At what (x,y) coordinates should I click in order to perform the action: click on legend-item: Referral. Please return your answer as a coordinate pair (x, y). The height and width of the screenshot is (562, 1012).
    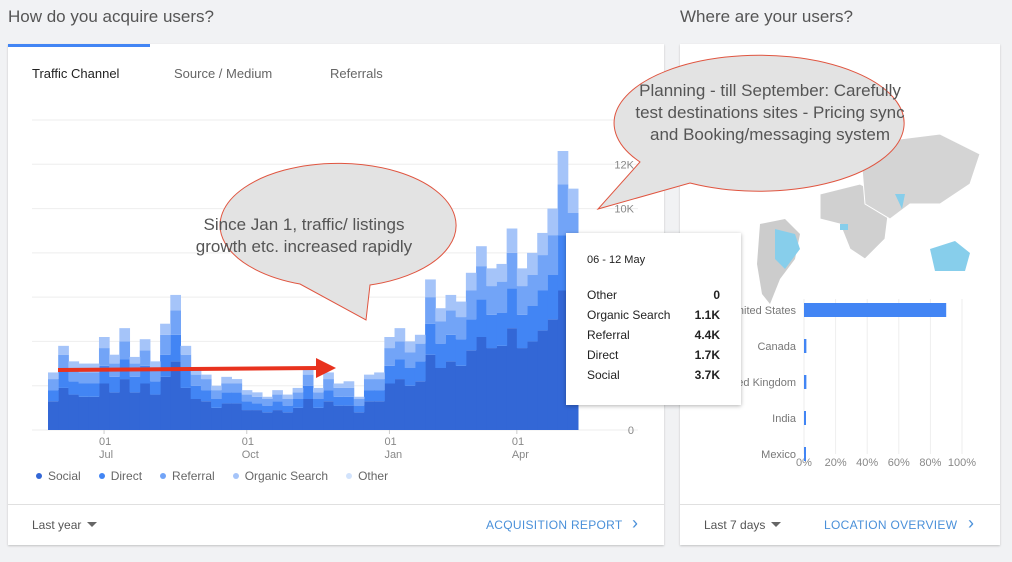
    Looking at the image, I should click on (187, 476).